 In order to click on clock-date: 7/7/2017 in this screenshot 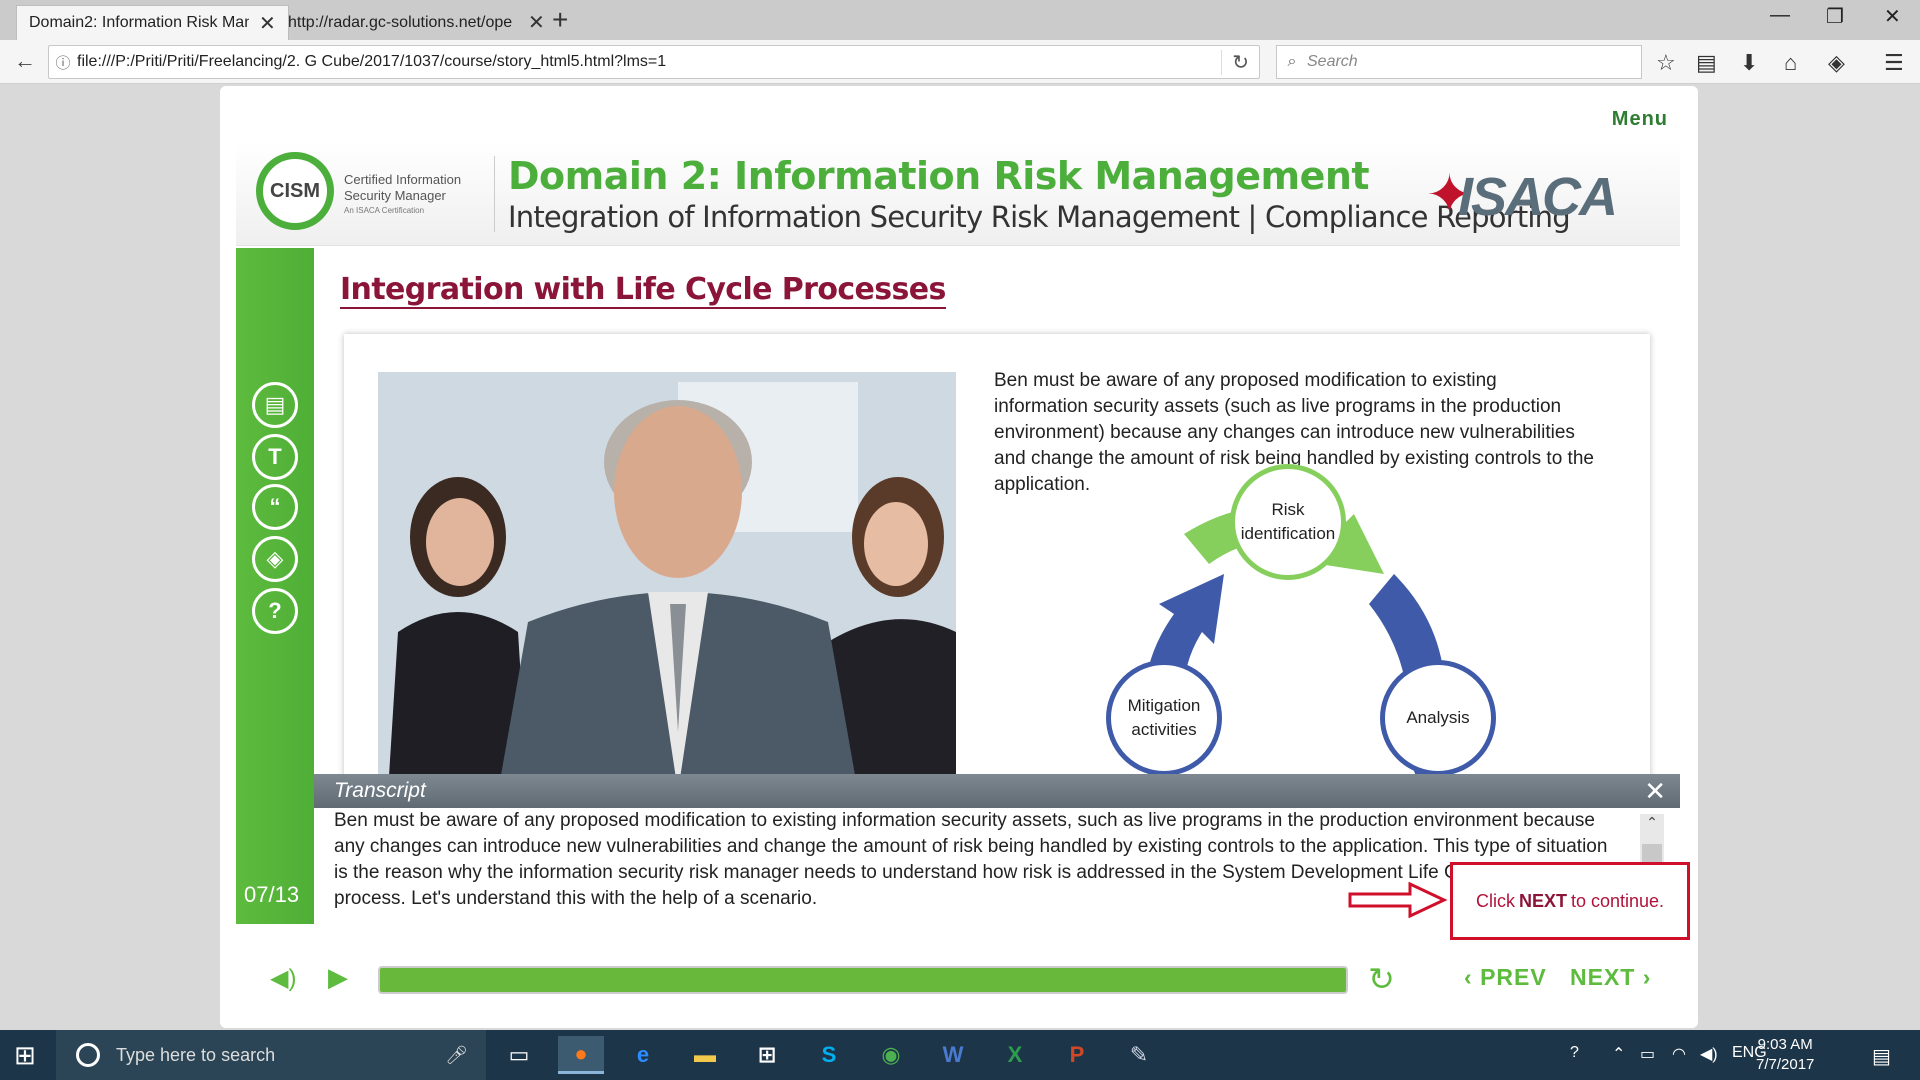, I will do `click(1785, 1064)`.